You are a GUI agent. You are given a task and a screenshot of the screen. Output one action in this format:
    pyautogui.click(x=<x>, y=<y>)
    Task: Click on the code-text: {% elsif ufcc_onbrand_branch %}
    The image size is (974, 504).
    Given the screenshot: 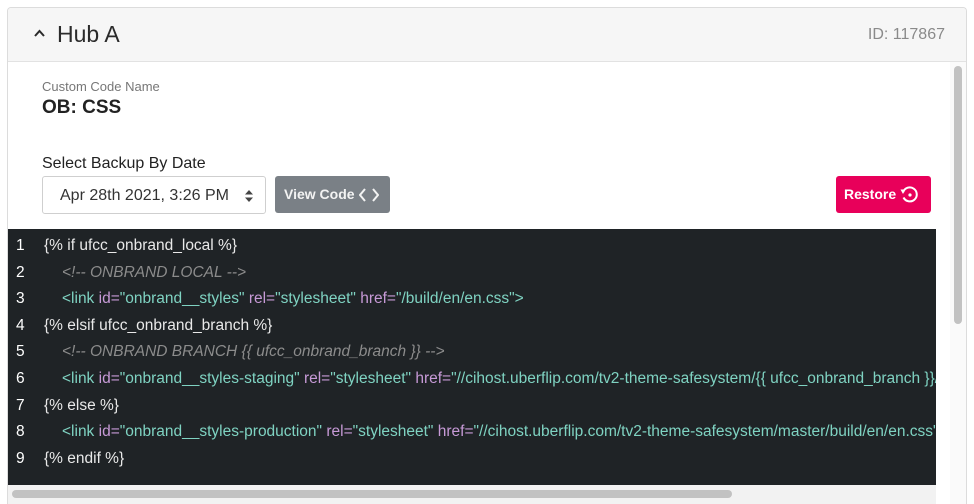 What is the action you would take?
    pyautogui.click(x=158, y=326)
    